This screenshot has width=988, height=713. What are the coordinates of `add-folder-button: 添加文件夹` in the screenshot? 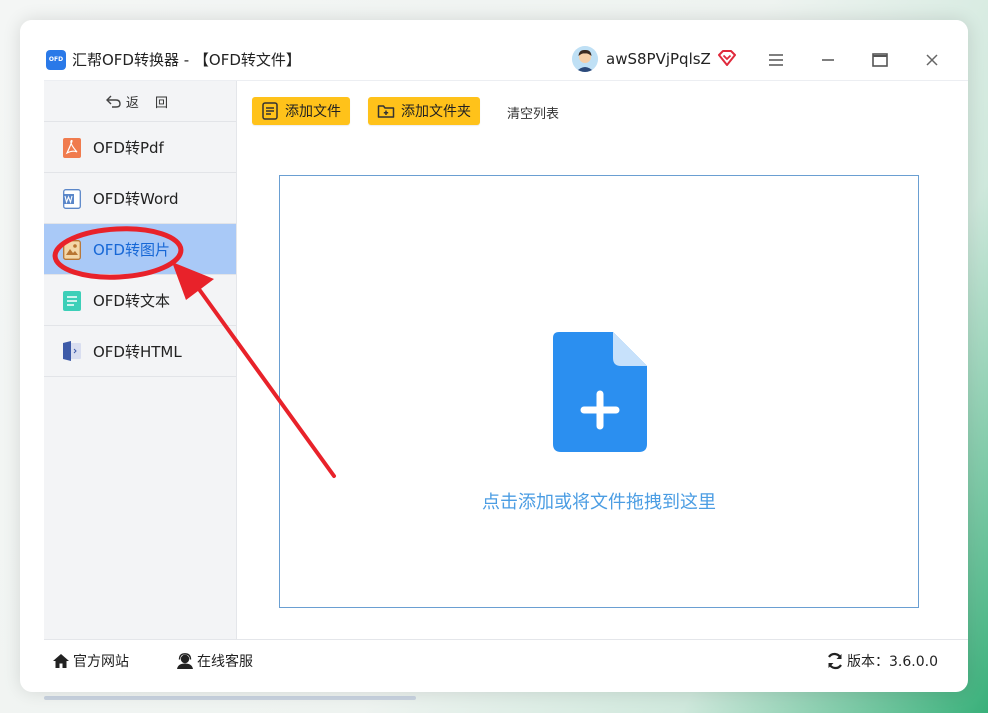 It's located at (424, 111).